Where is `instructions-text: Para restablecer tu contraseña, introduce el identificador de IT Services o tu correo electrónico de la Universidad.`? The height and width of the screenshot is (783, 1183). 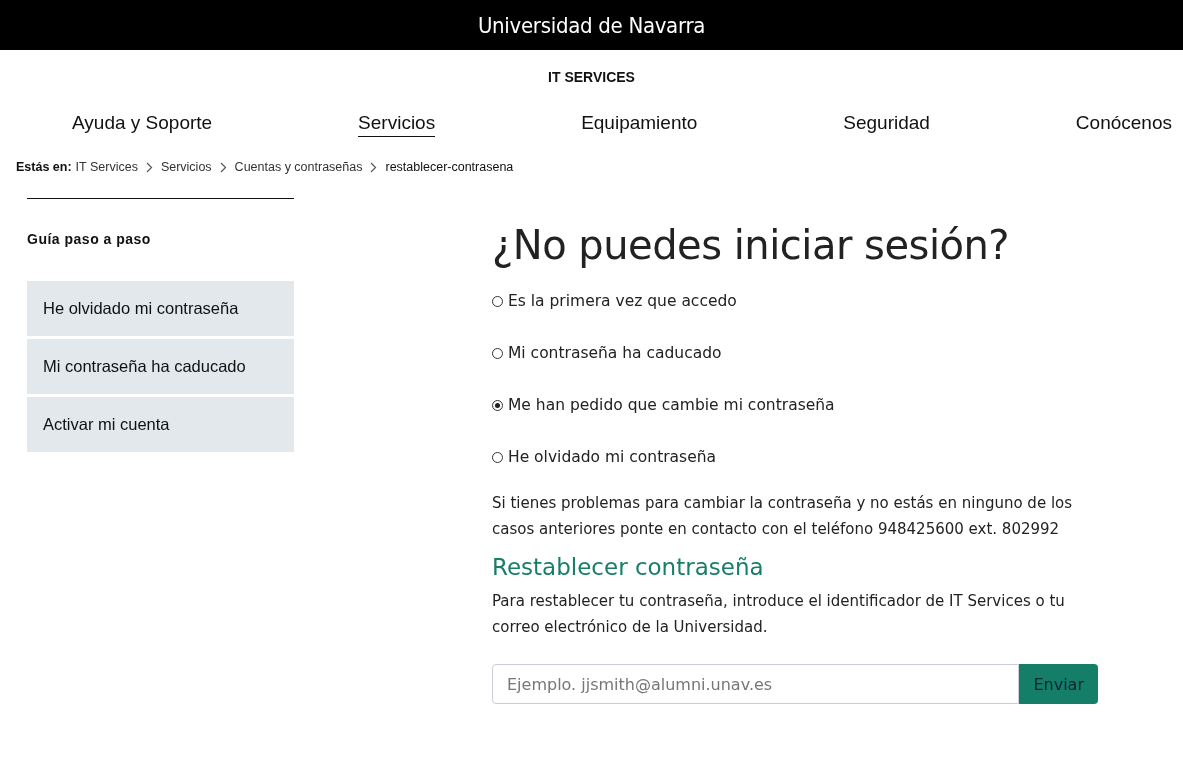 instructions-text: Para restablecer tu contraseña, introduce el identificador de IT Services o tu correo electrónico de la Universidad. is located at coordinates (779, 614).